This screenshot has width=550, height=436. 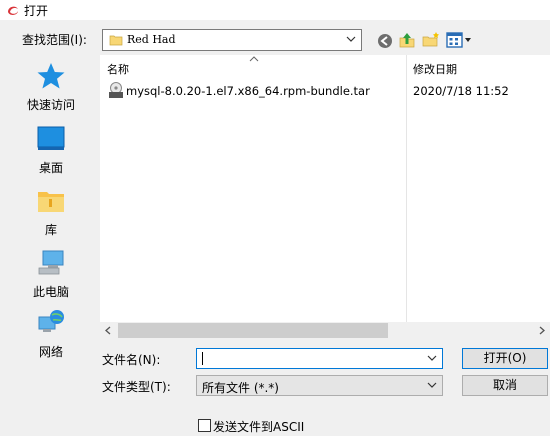 What do you see at coordinates (202, 358) in the screenshot?
I see `text-caret` at bounding box center [202, 358].